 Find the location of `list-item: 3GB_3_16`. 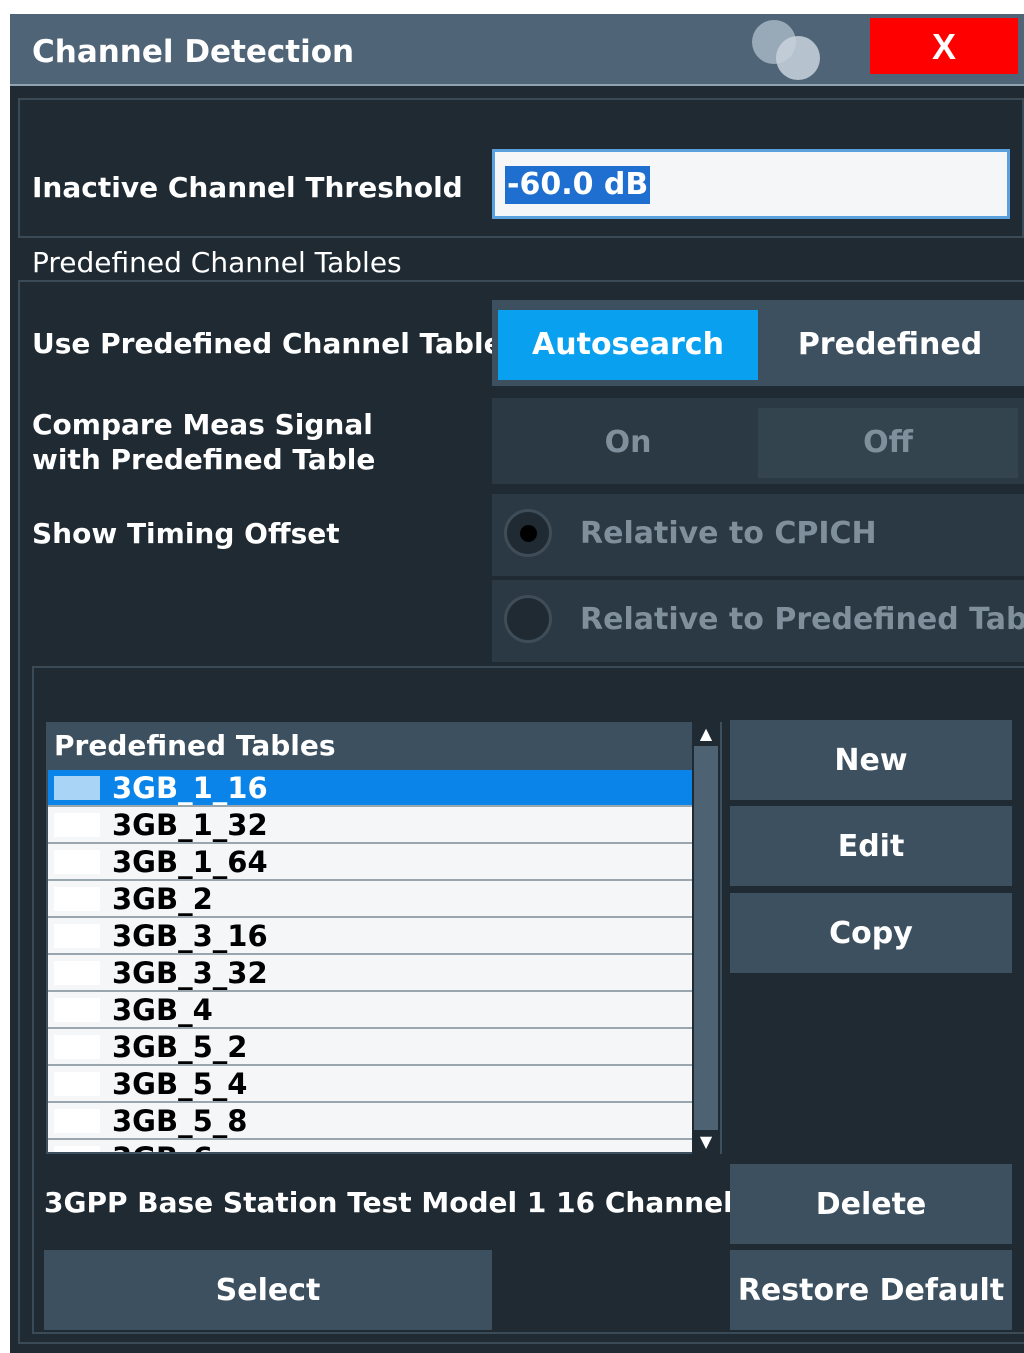

list-item: 3GB_3_16 is located at coordinates (370, 936).